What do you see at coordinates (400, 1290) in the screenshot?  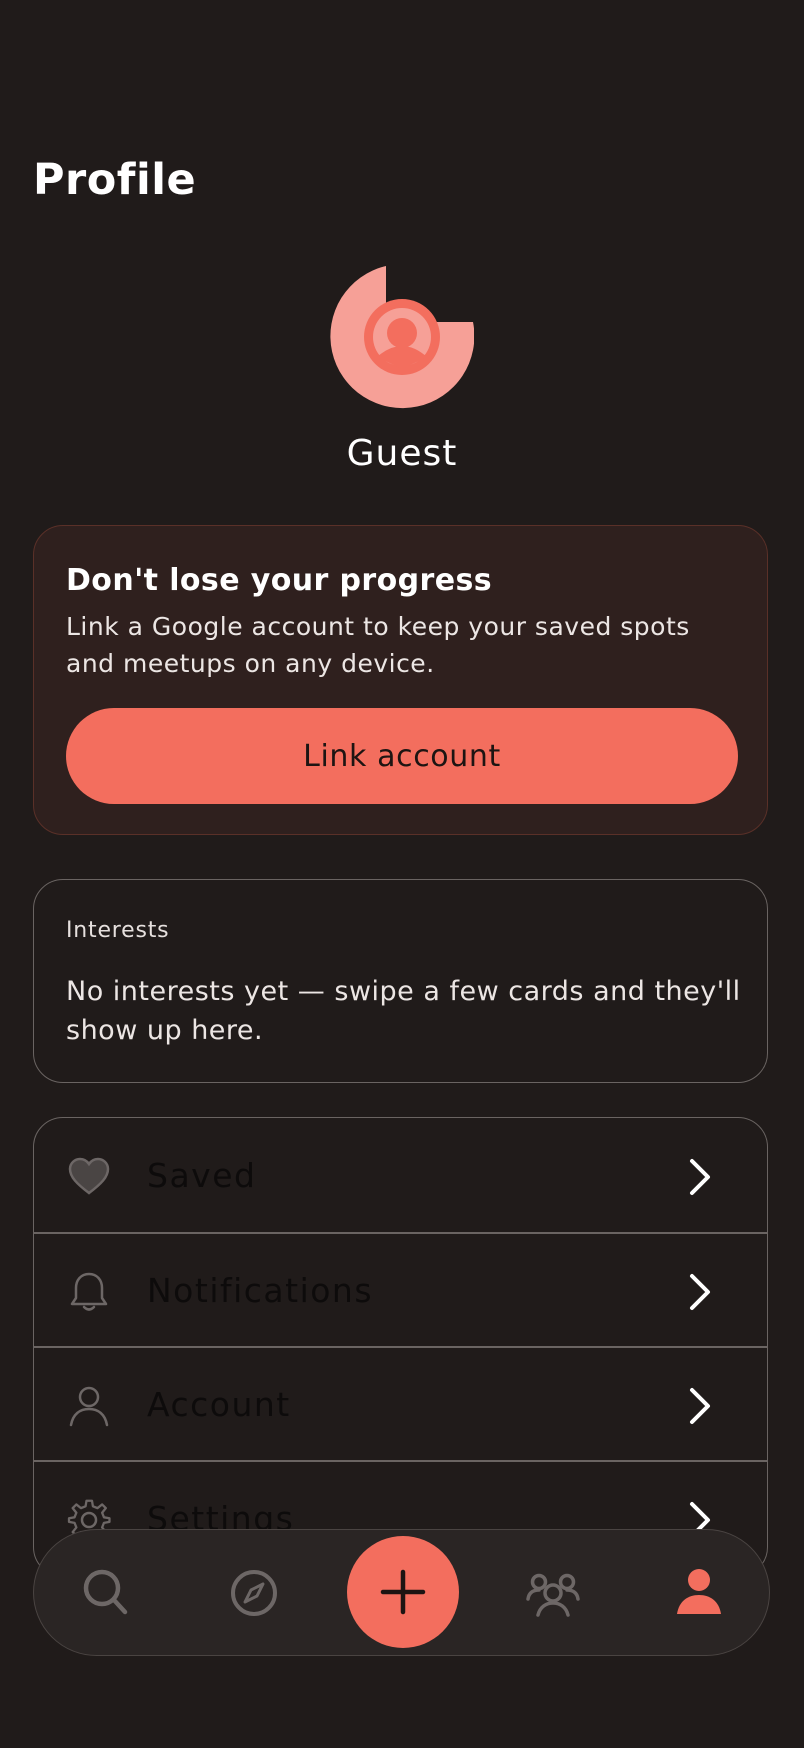 I see `menu-item-notifications: Notifications` at bounding box center [400, 1290].